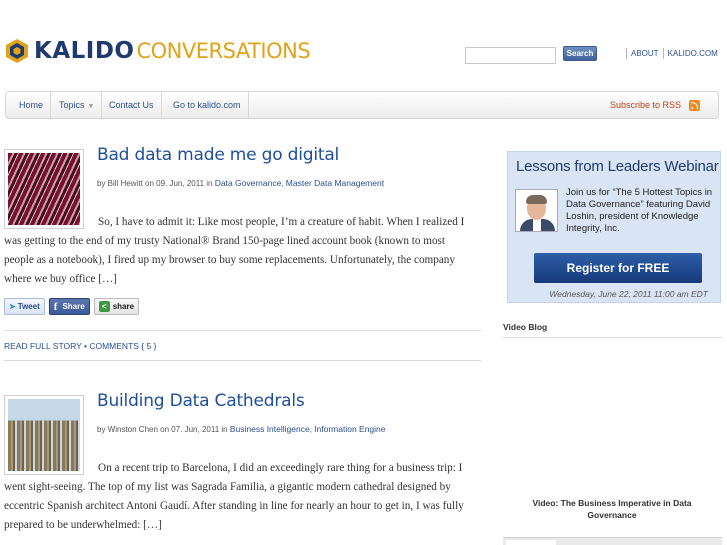 The width and height of the screenshot is (727, 545). What do you see at coordinates (91, 106) in the screenshot?
I see `dropdown-caret-icon: ▼` at bounding box center [91, 106].